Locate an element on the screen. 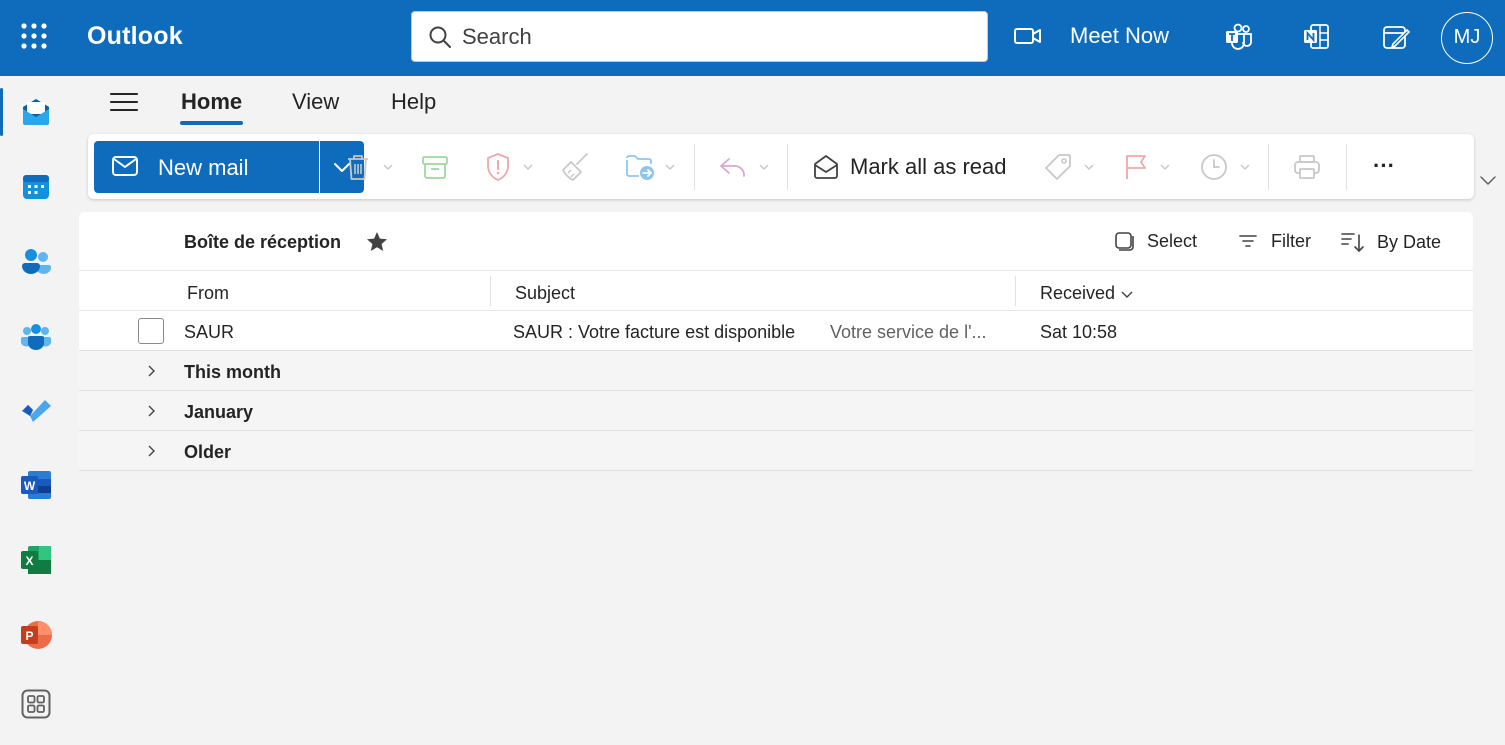  sweep-button is located at coordinates (576, 167).